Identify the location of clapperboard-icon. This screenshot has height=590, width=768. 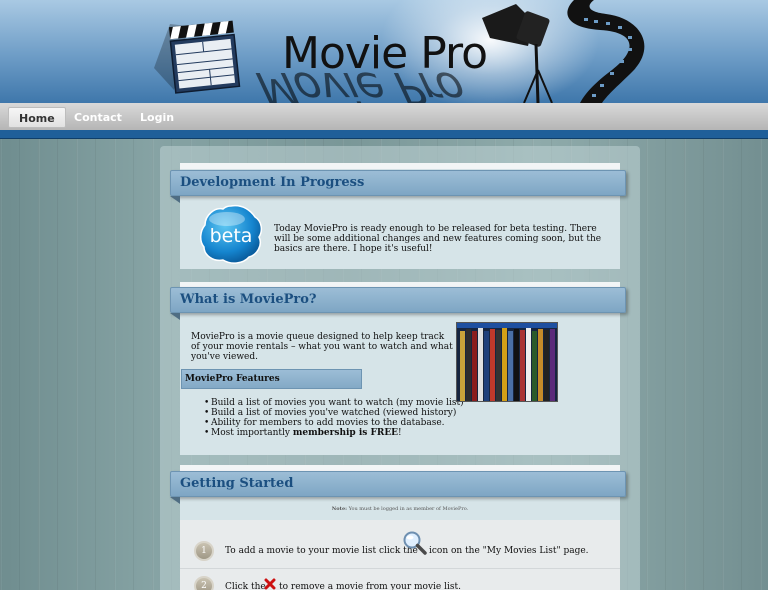
(197, 57).